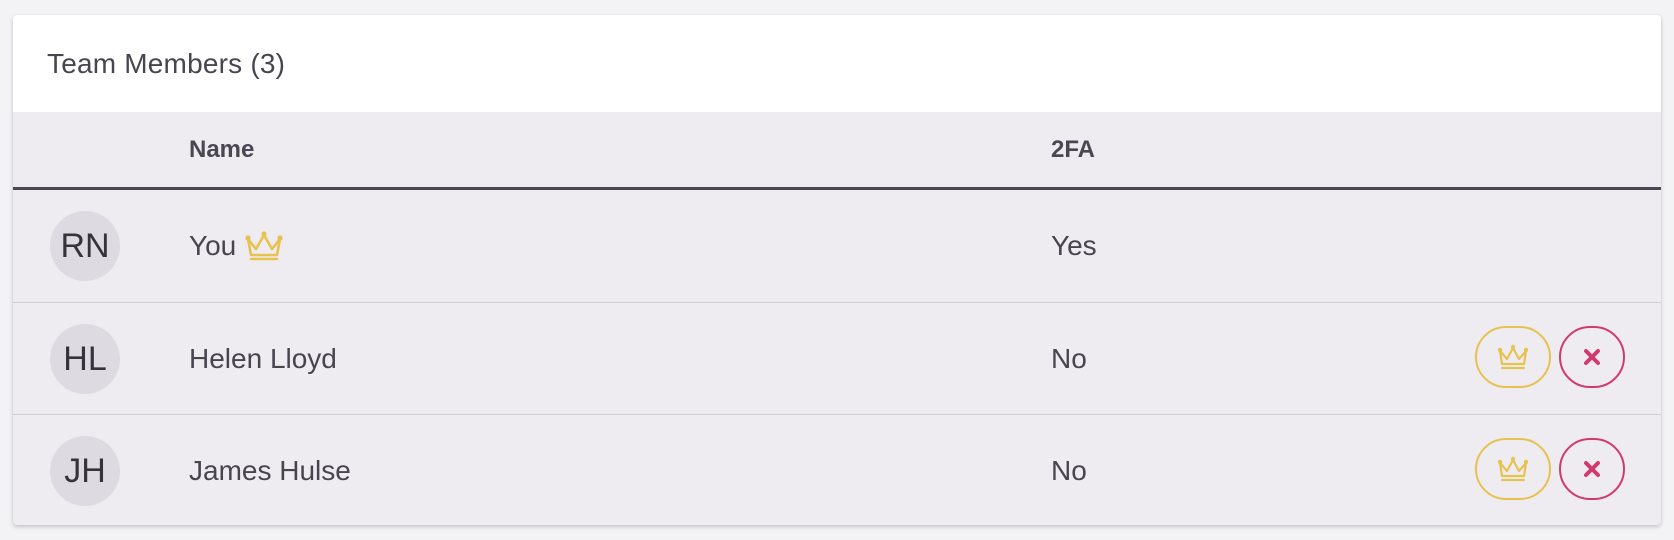 Image resolution: width=1674 pixels, height=540 pixels. I want to click on member-name-cell: James Hulse, so click(270, 470).